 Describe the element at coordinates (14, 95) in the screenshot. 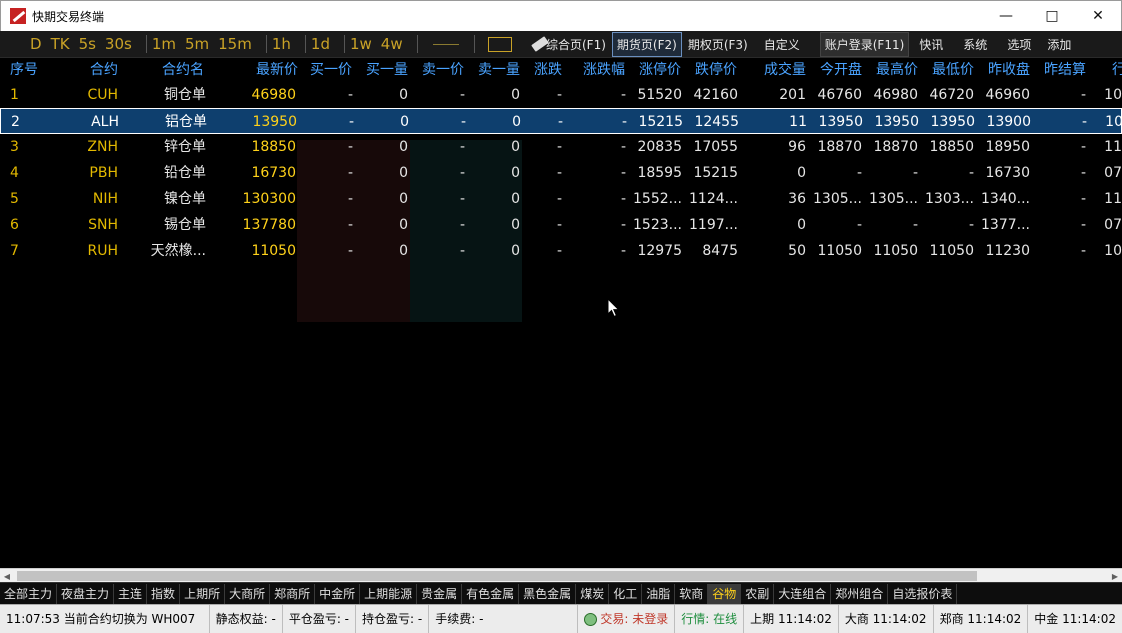

I see `table-cell: 1` at that location.